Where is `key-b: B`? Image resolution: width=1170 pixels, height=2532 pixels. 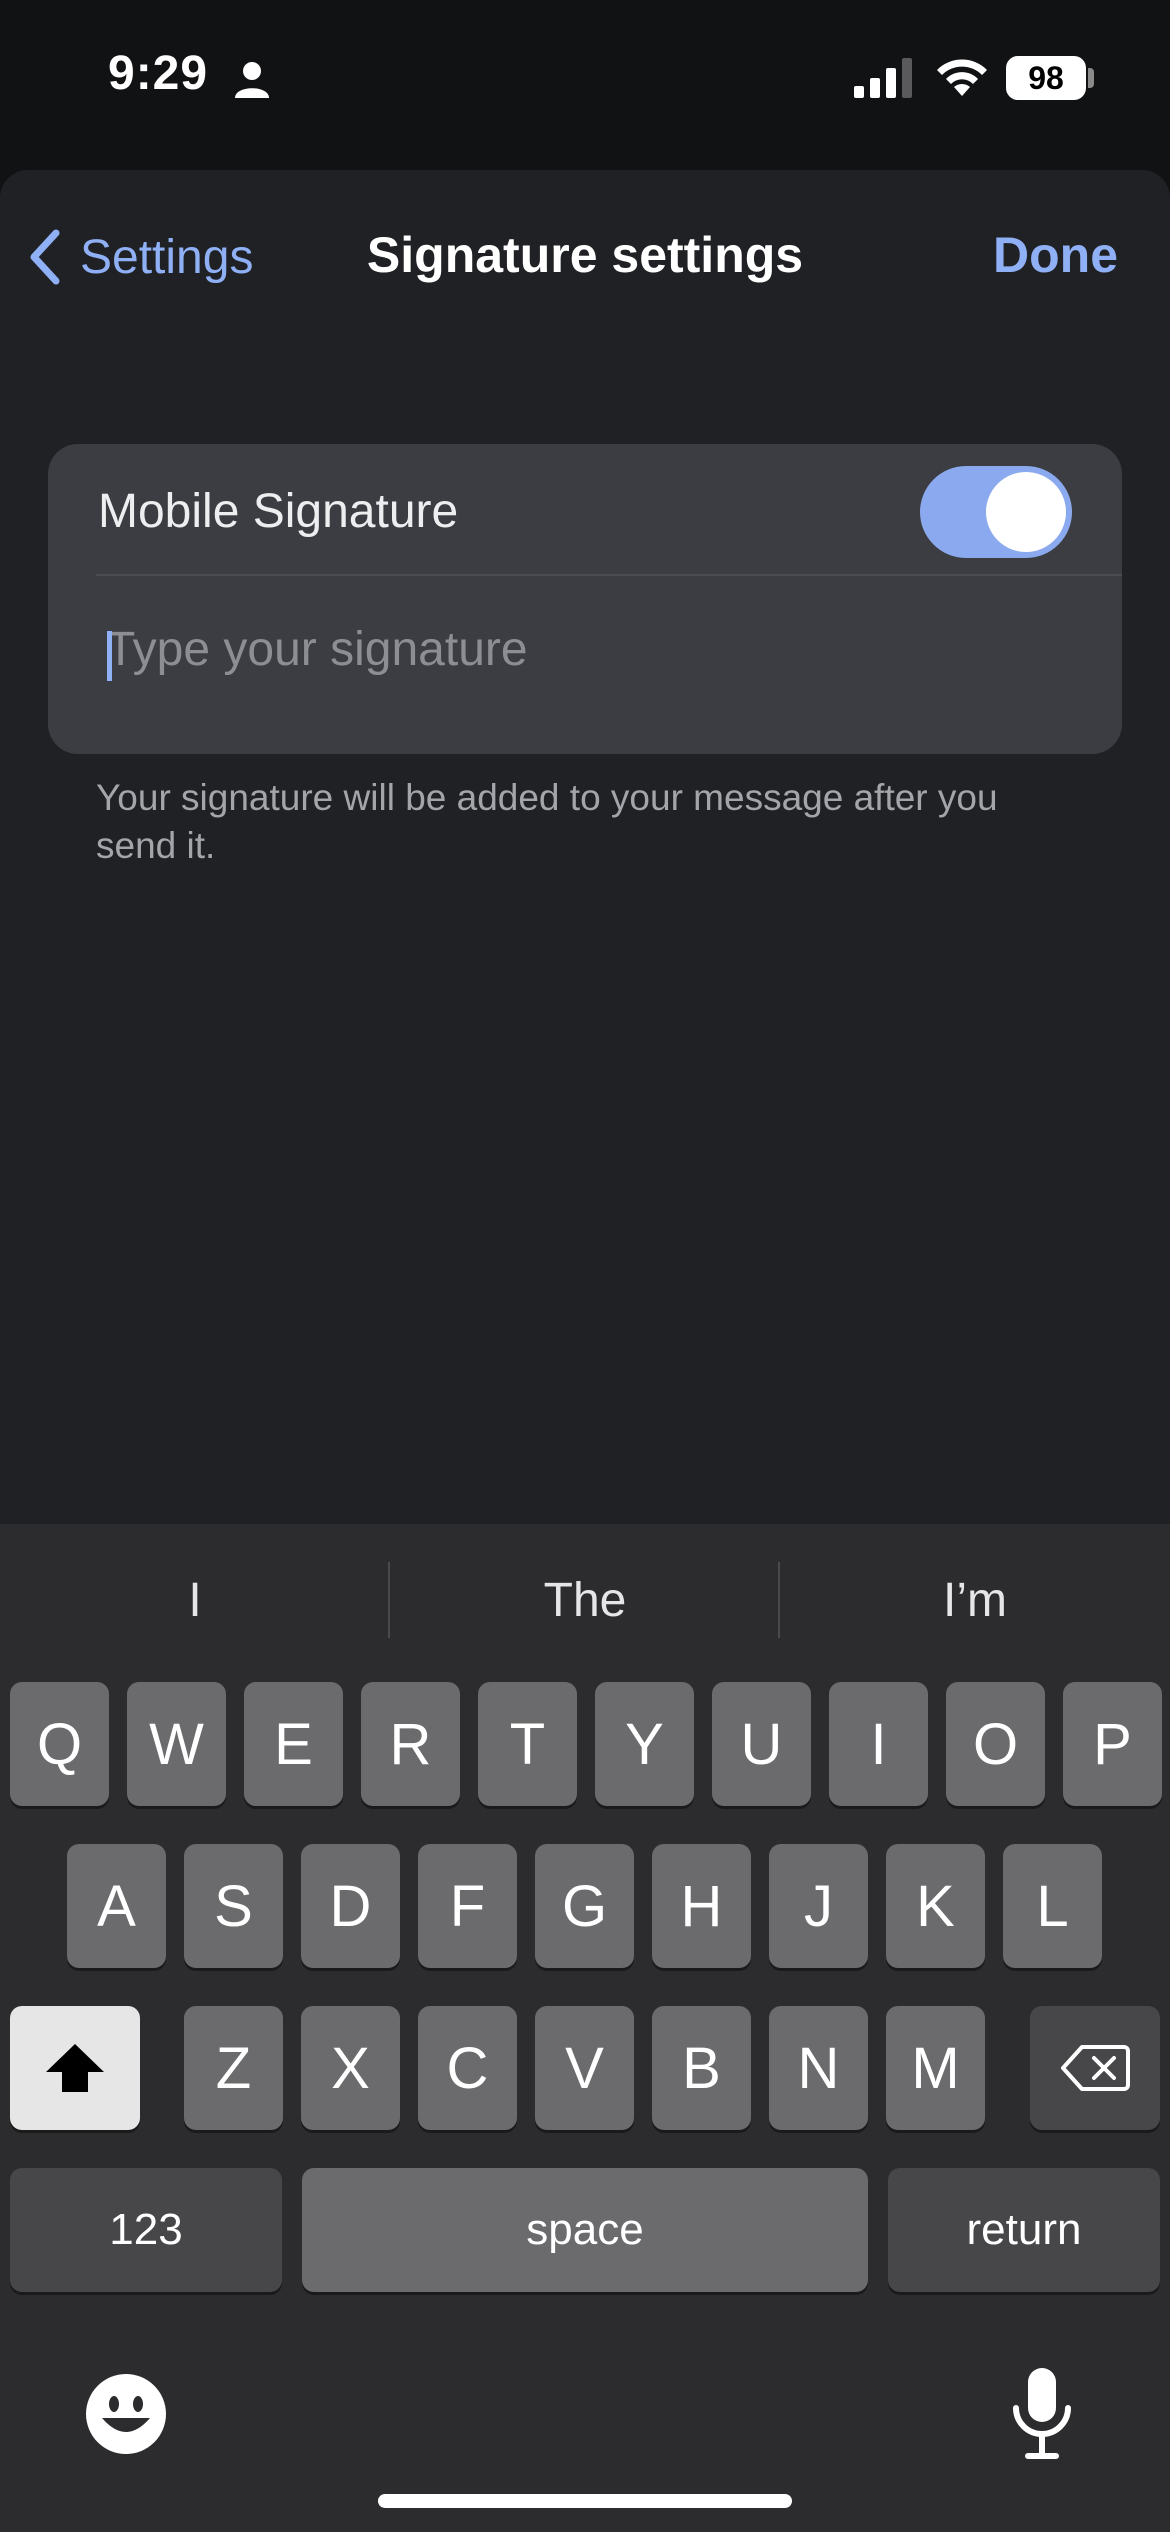
key-b: B is located at coordinates (701, 2068).